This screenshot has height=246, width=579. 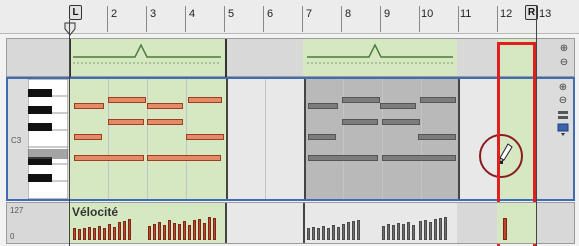 What do you see at coordinates (261, 58) in the screenshot?
I see `automation-curve` at bounding box center [261, 58].